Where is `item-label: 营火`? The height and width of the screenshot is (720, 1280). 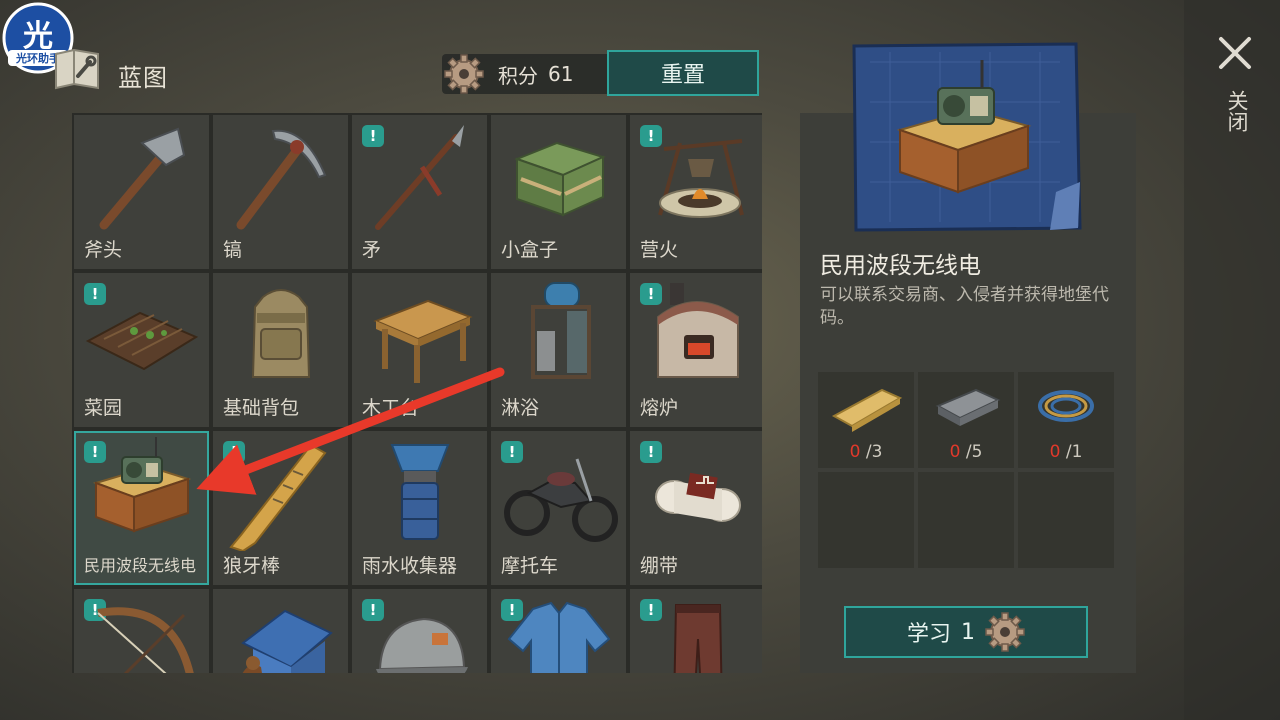
item-label: 营火 is located at coordinates (659, 250).